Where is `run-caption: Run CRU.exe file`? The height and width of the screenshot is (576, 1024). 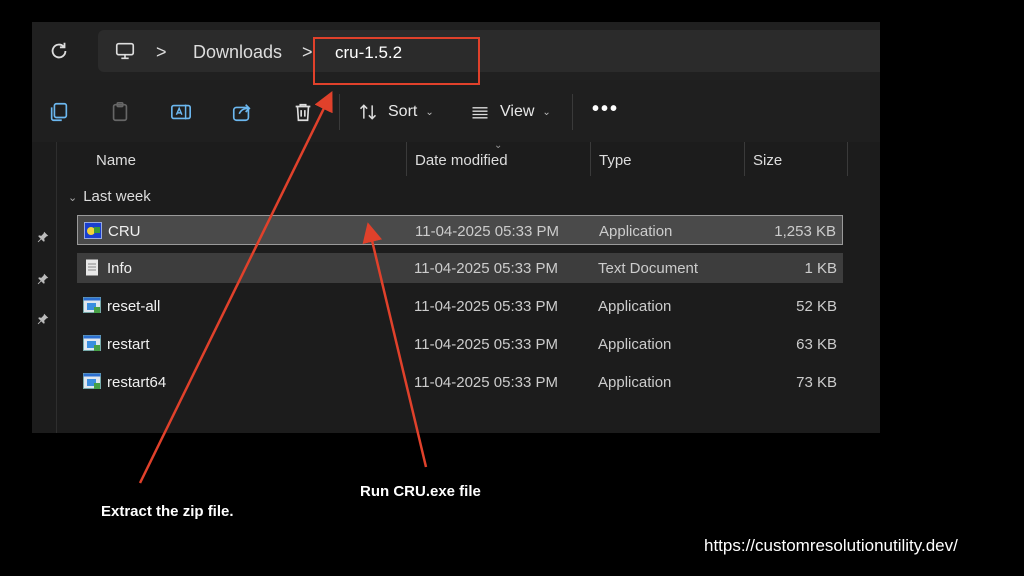
run-caption: Run CRU.exe file is located at coordinates (420, 491).